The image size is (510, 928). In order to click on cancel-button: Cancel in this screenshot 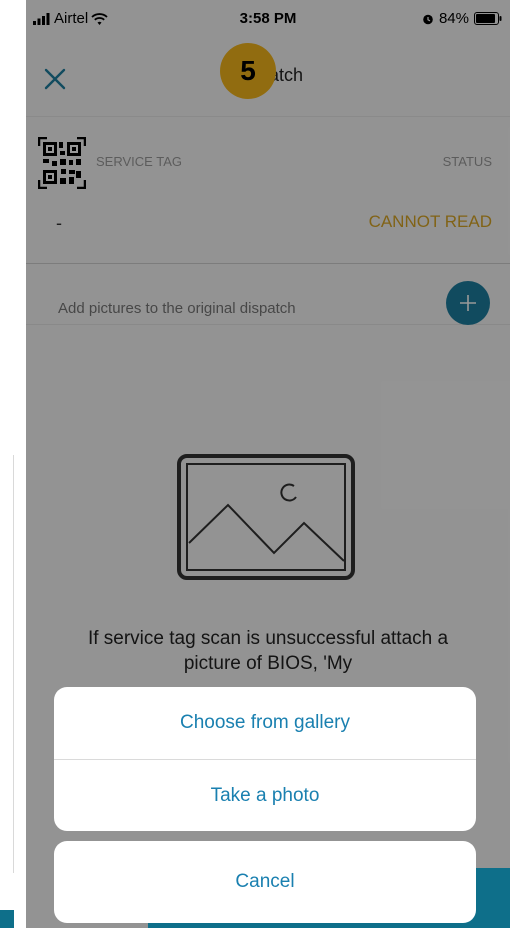, I will do `click(265, 882)`.